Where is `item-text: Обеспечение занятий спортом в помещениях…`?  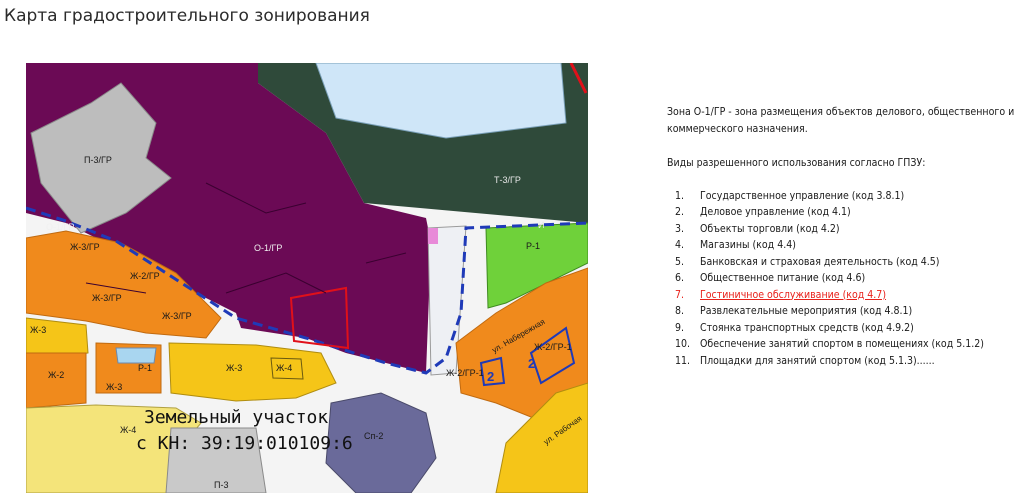 item-text: Обеспечение занятий спортом в помещениях… is located at coordinates (842, 344).